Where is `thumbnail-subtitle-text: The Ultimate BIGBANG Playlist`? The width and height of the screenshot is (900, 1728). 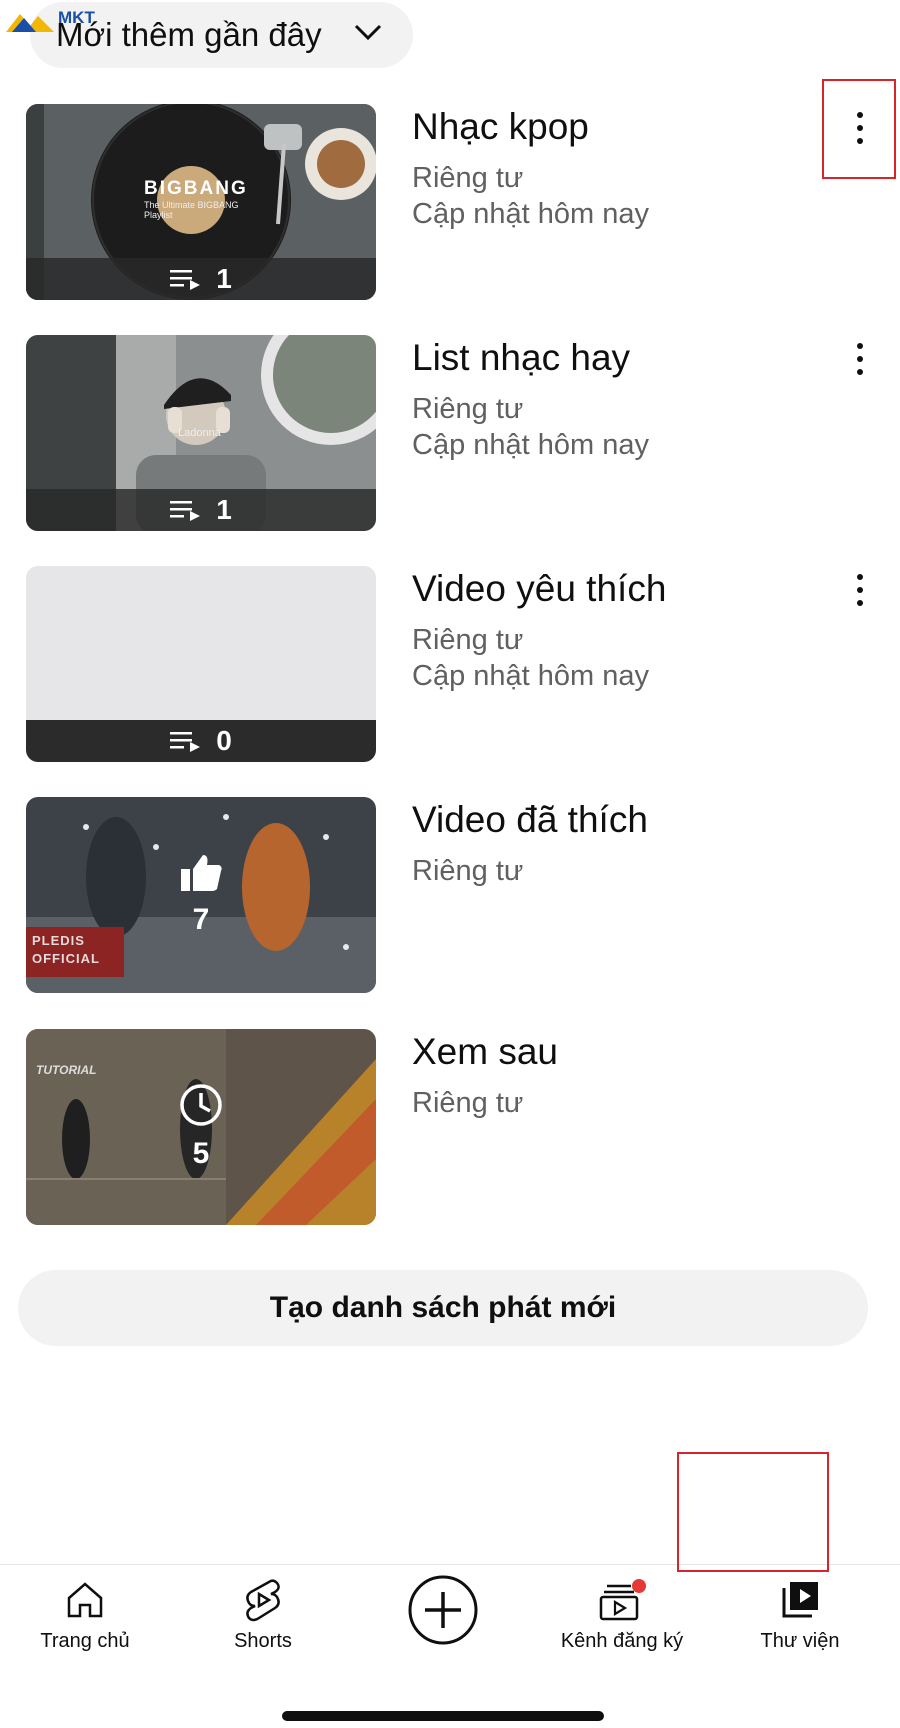 thumbnail-subtitle-text: The Ultimate BIGBANG Playlist is located at coordinates (191, 210).